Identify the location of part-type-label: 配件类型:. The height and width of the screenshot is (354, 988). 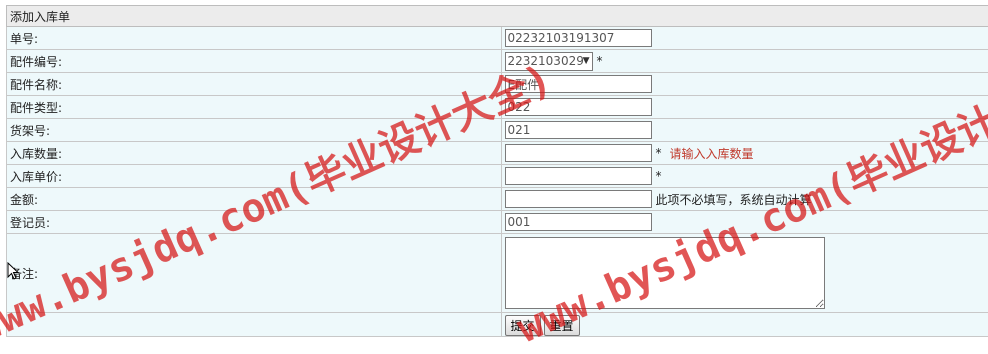
(254, 107).